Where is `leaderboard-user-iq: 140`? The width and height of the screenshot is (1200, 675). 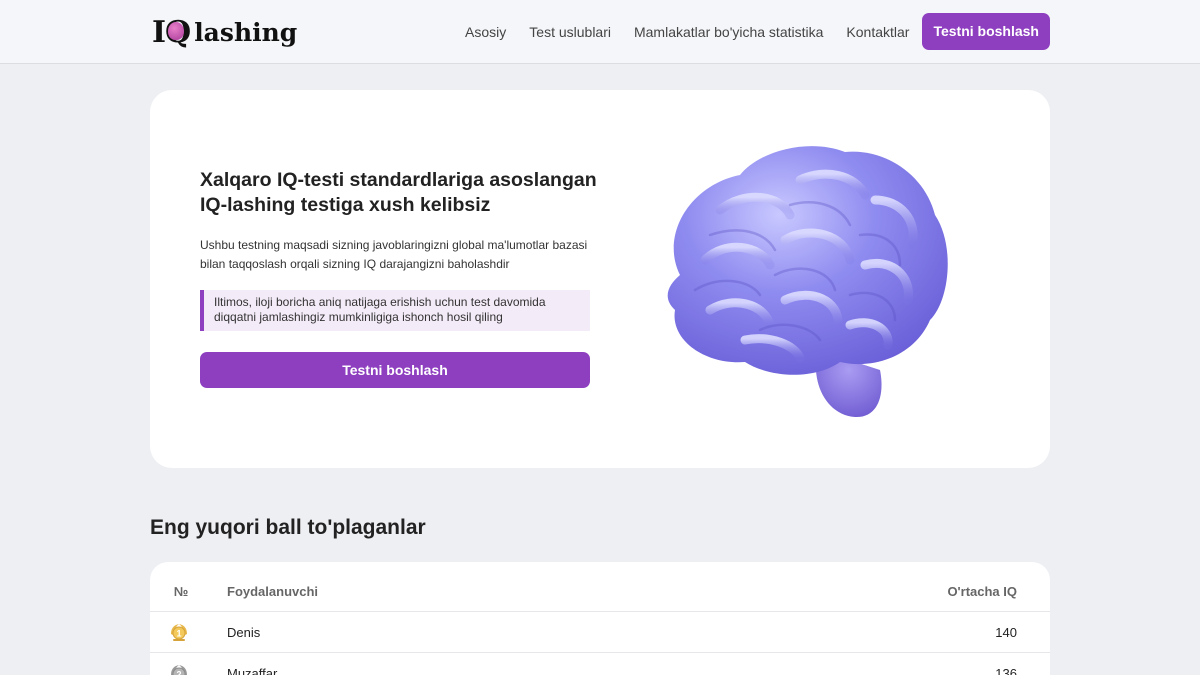
leaderboard-user-iq: 140 is located at coordinates (1006, 632).